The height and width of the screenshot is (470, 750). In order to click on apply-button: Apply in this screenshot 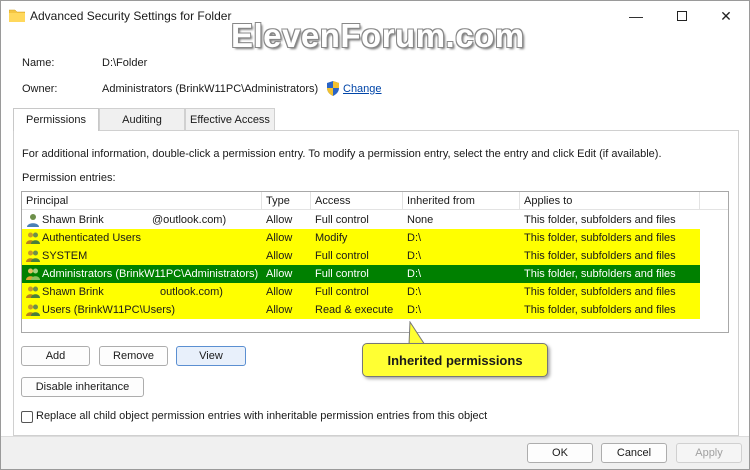, I will do `click(709, 453)`.